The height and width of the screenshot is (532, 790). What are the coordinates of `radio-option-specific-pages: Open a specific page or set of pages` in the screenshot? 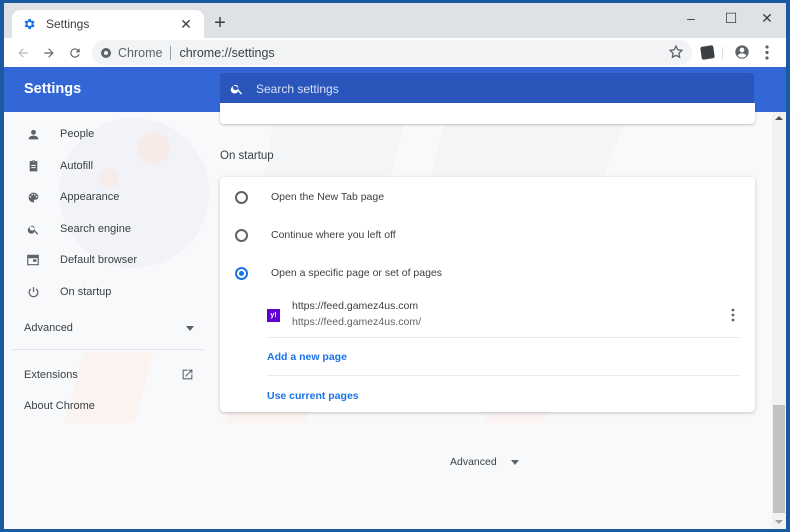 It's located at (487, 273).